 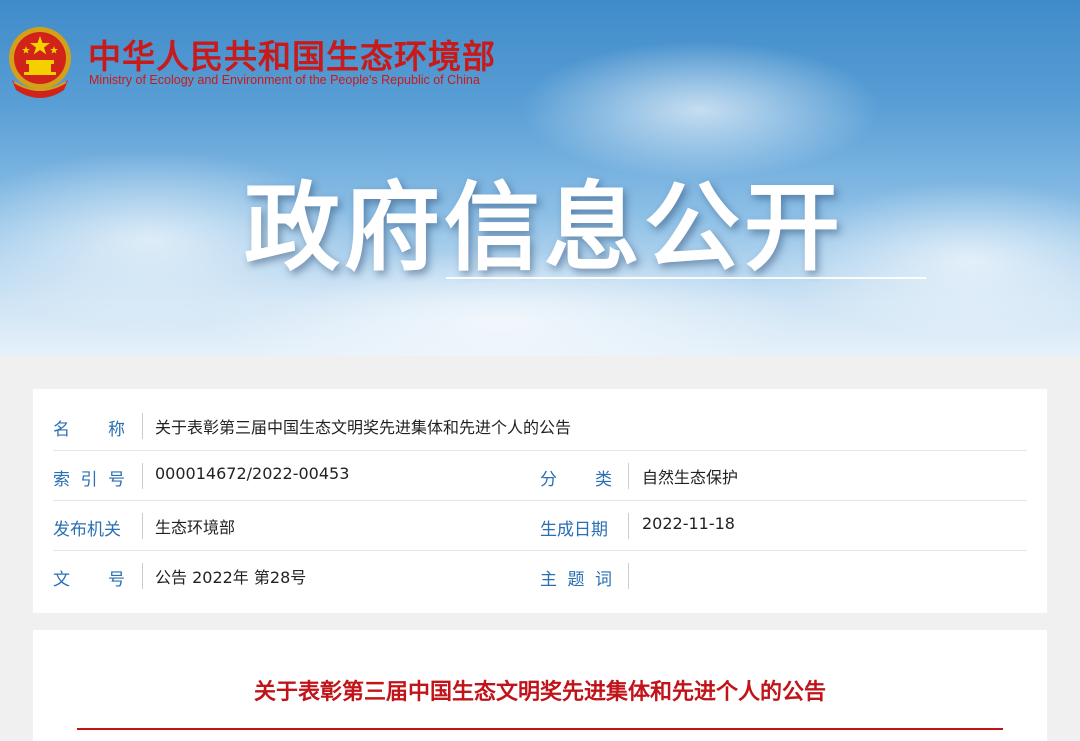 I want to click on page-hero-title: 政府信息公开, so click(x=544, y=228).